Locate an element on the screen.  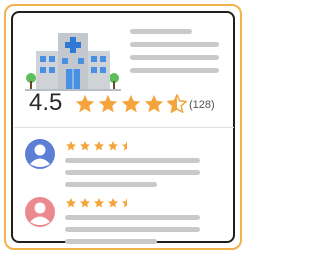
rating-stars is located at coordinates (131, 104).